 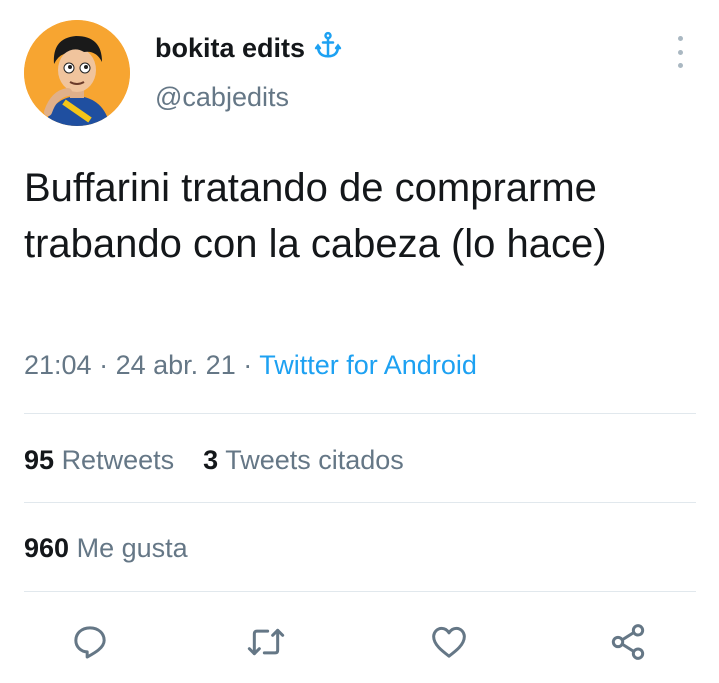 I want to click on tweet-date: 24 abr. 21, so click(x=175, y=365).